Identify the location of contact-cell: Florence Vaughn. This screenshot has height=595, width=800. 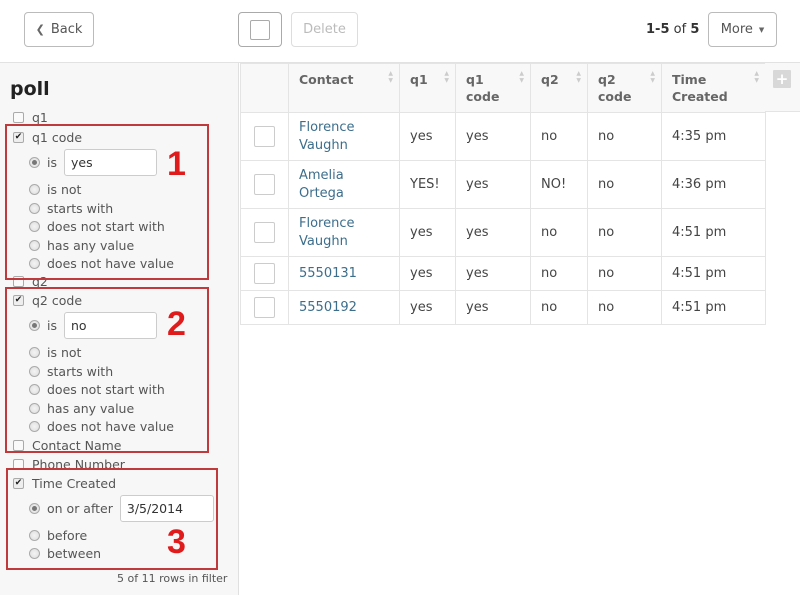
(344, 136).